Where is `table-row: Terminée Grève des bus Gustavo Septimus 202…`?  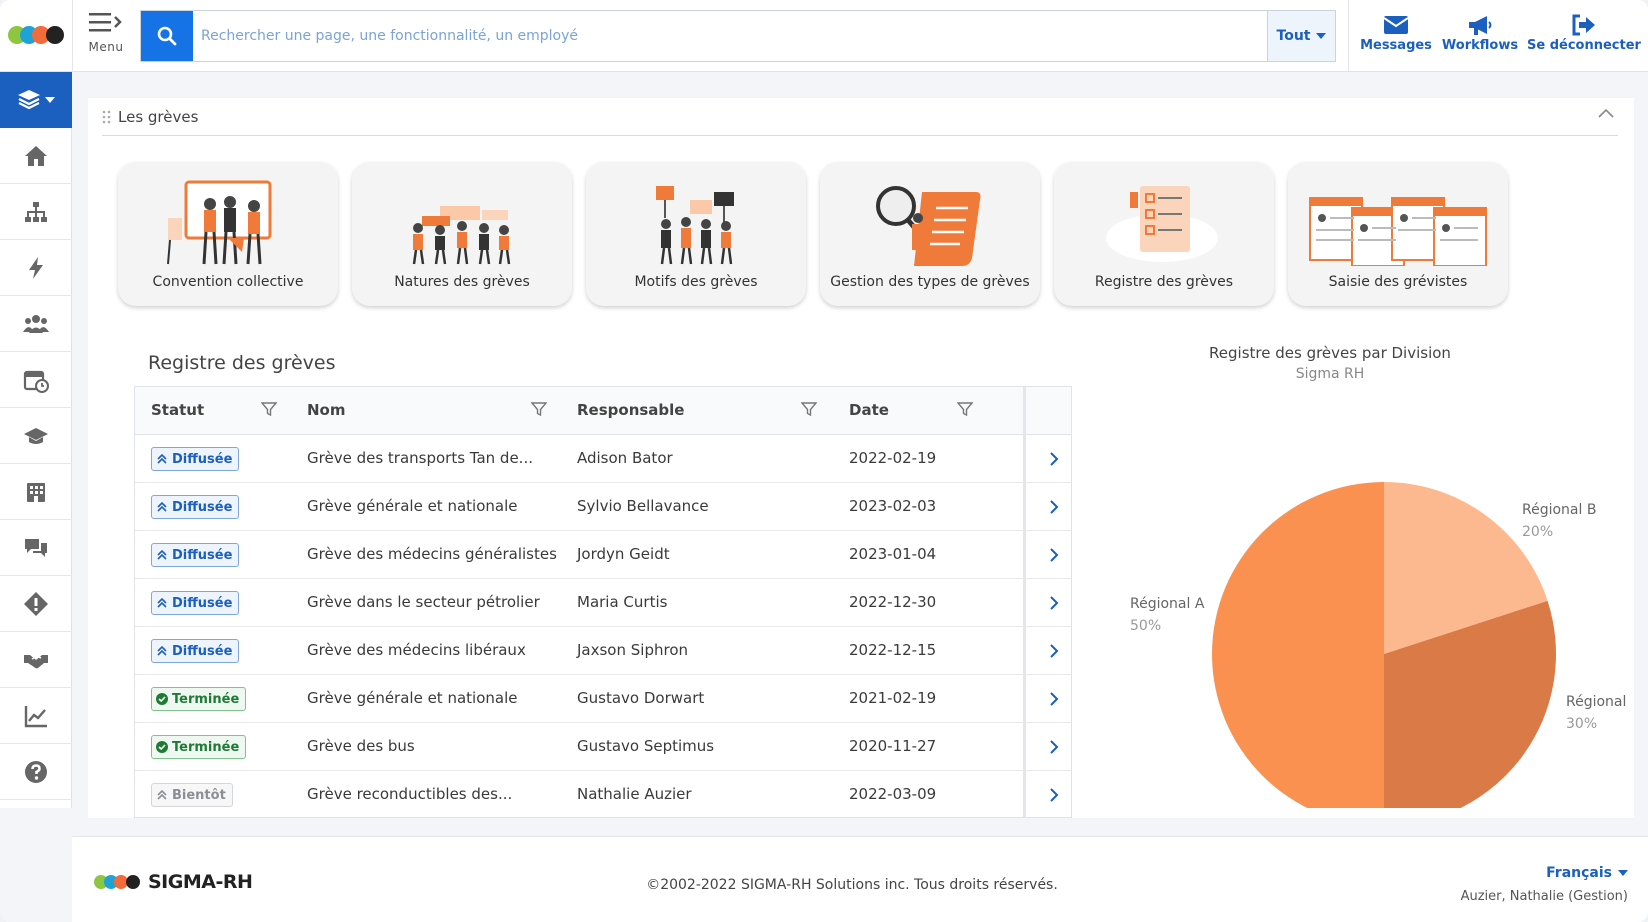
table-row: Terminée Grève des bus Gustavo Septimus 202… is located at coordinates (603, 747).